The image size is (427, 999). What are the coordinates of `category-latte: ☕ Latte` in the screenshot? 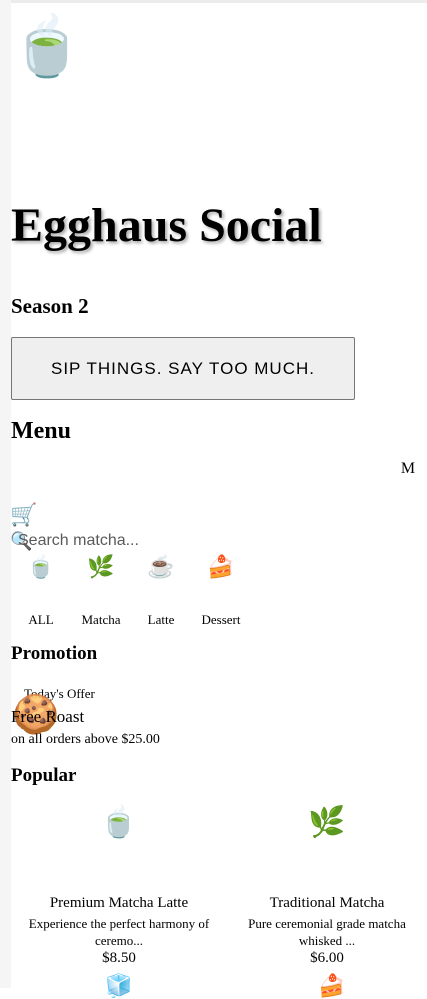 It's located at (161, 592).